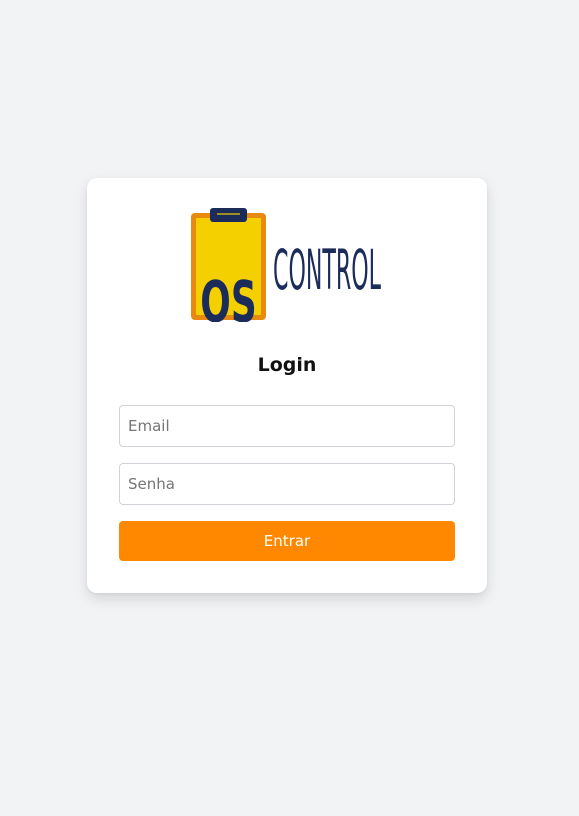  What do you see at coordinates (287, 484) in the screenshot?
I see `password-field` at bounding box center [287, 484].